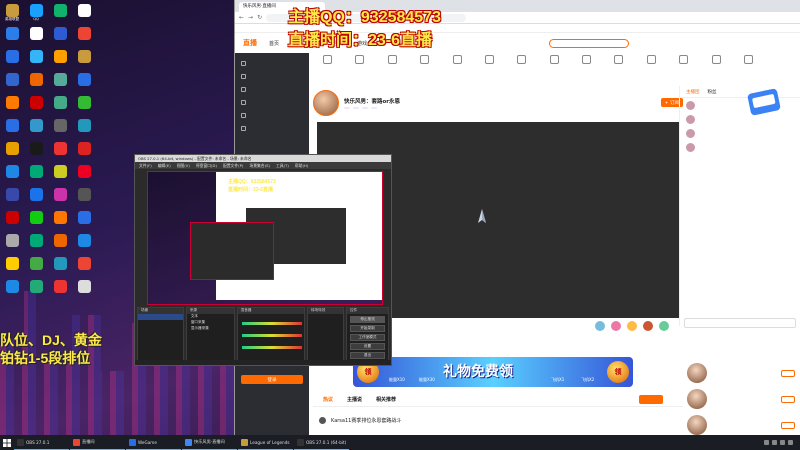 The image size is (800, 450). I want to click on obs-menu-item: 文件(F), so click(145, 166).